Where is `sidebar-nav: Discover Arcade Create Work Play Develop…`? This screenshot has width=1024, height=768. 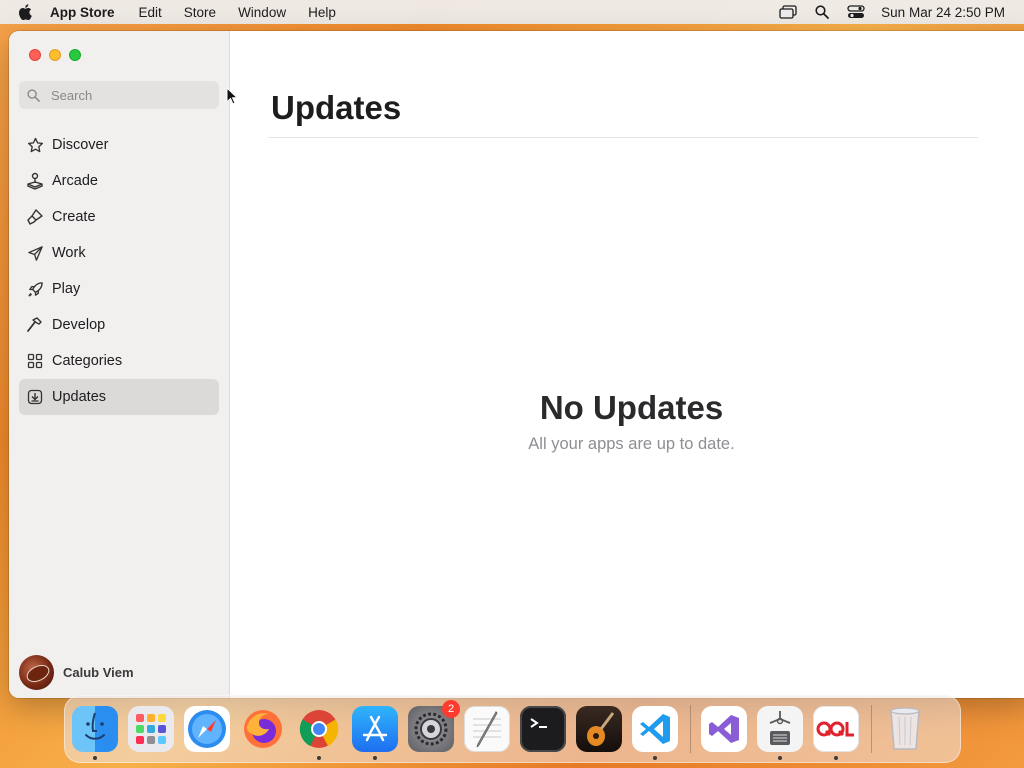 sidebar-nav: Discover Arcade Create Work Play Develop… is located at coordinates (119, 271).